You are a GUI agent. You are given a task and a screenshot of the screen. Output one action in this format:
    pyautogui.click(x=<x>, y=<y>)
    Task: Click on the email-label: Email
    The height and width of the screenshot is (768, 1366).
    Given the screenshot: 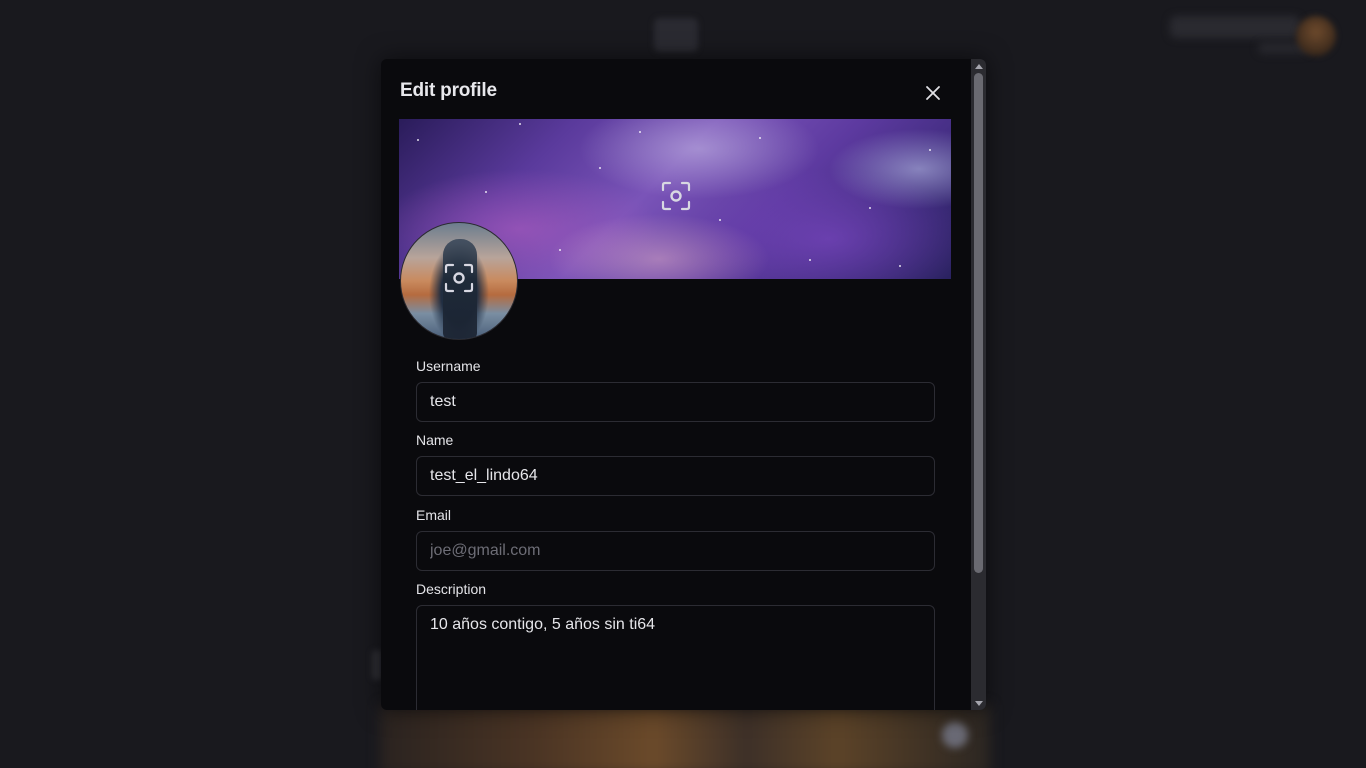 What is the action you would take?
    pyautogui.click(x=434, y=515)
    